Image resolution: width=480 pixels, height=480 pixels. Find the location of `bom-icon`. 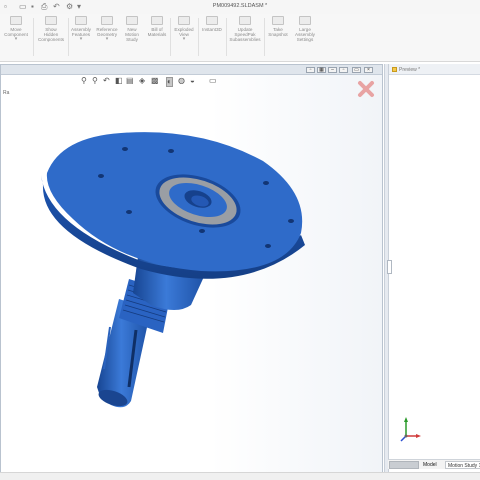

bom-icon is located at coordinates (157, 20).